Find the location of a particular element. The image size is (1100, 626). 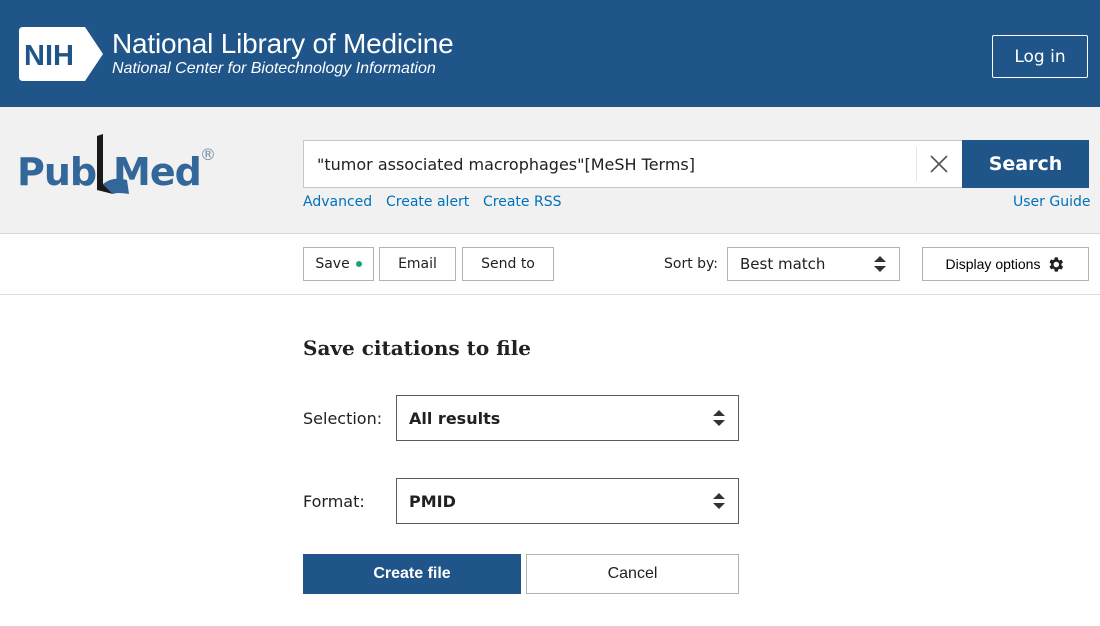

create-rss-link: Create RSS is located at coordinates (522, 202).